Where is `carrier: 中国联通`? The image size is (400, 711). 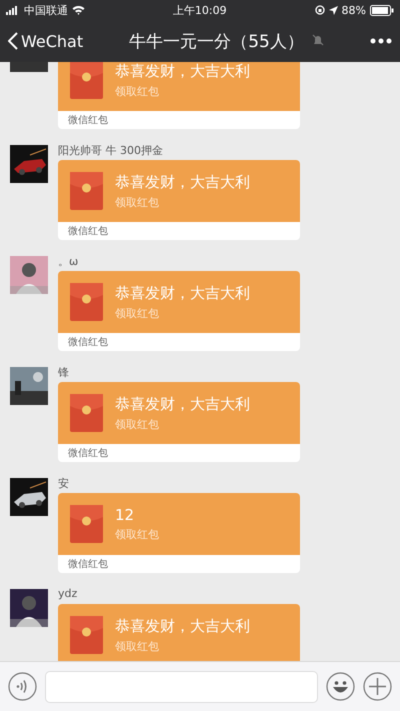 carrier: 中国联通 is located at coordinates (46, 10).